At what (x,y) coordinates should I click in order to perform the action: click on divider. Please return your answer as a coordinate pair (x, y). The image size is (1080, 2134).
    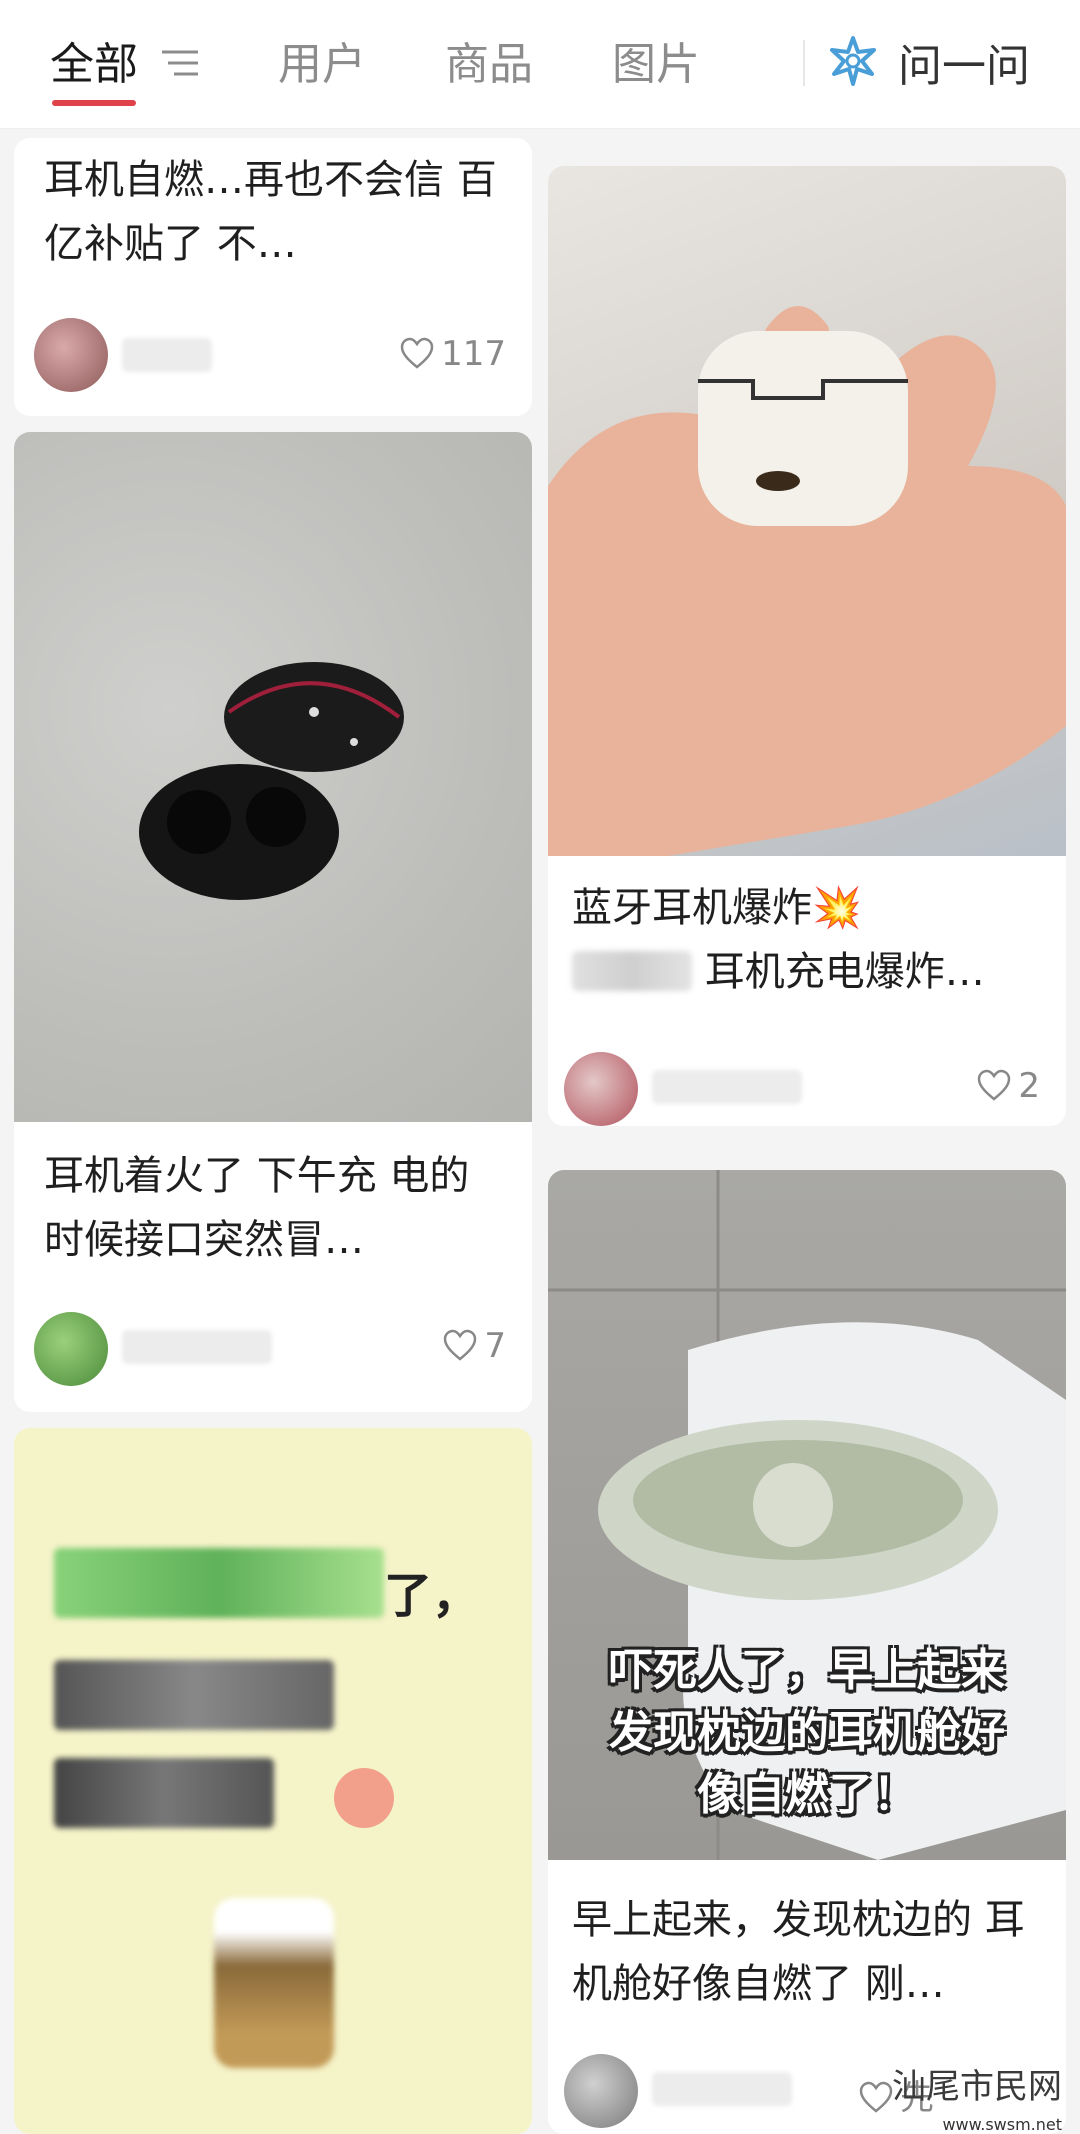
    Looking at the image, I should click on (804, 63).